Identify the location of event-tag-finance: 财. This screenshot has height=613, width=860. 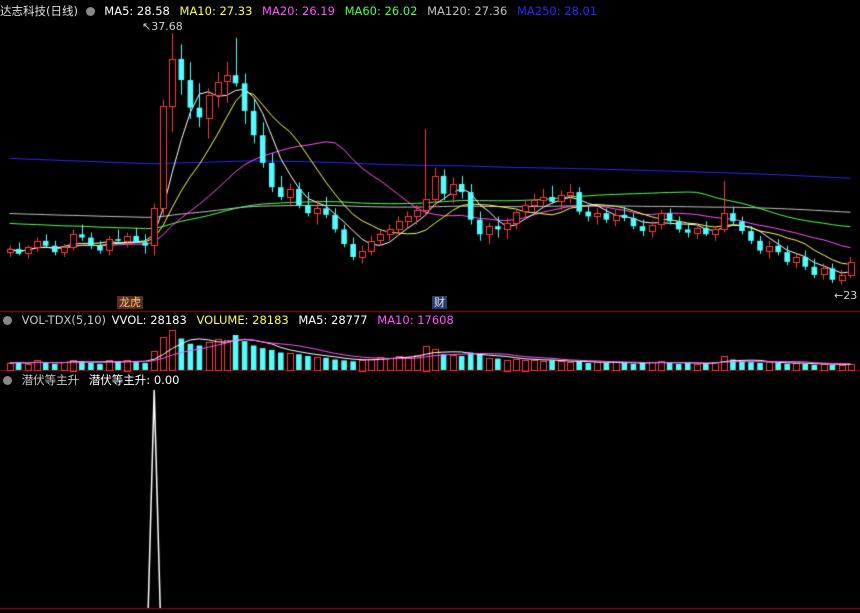
(439, 302).